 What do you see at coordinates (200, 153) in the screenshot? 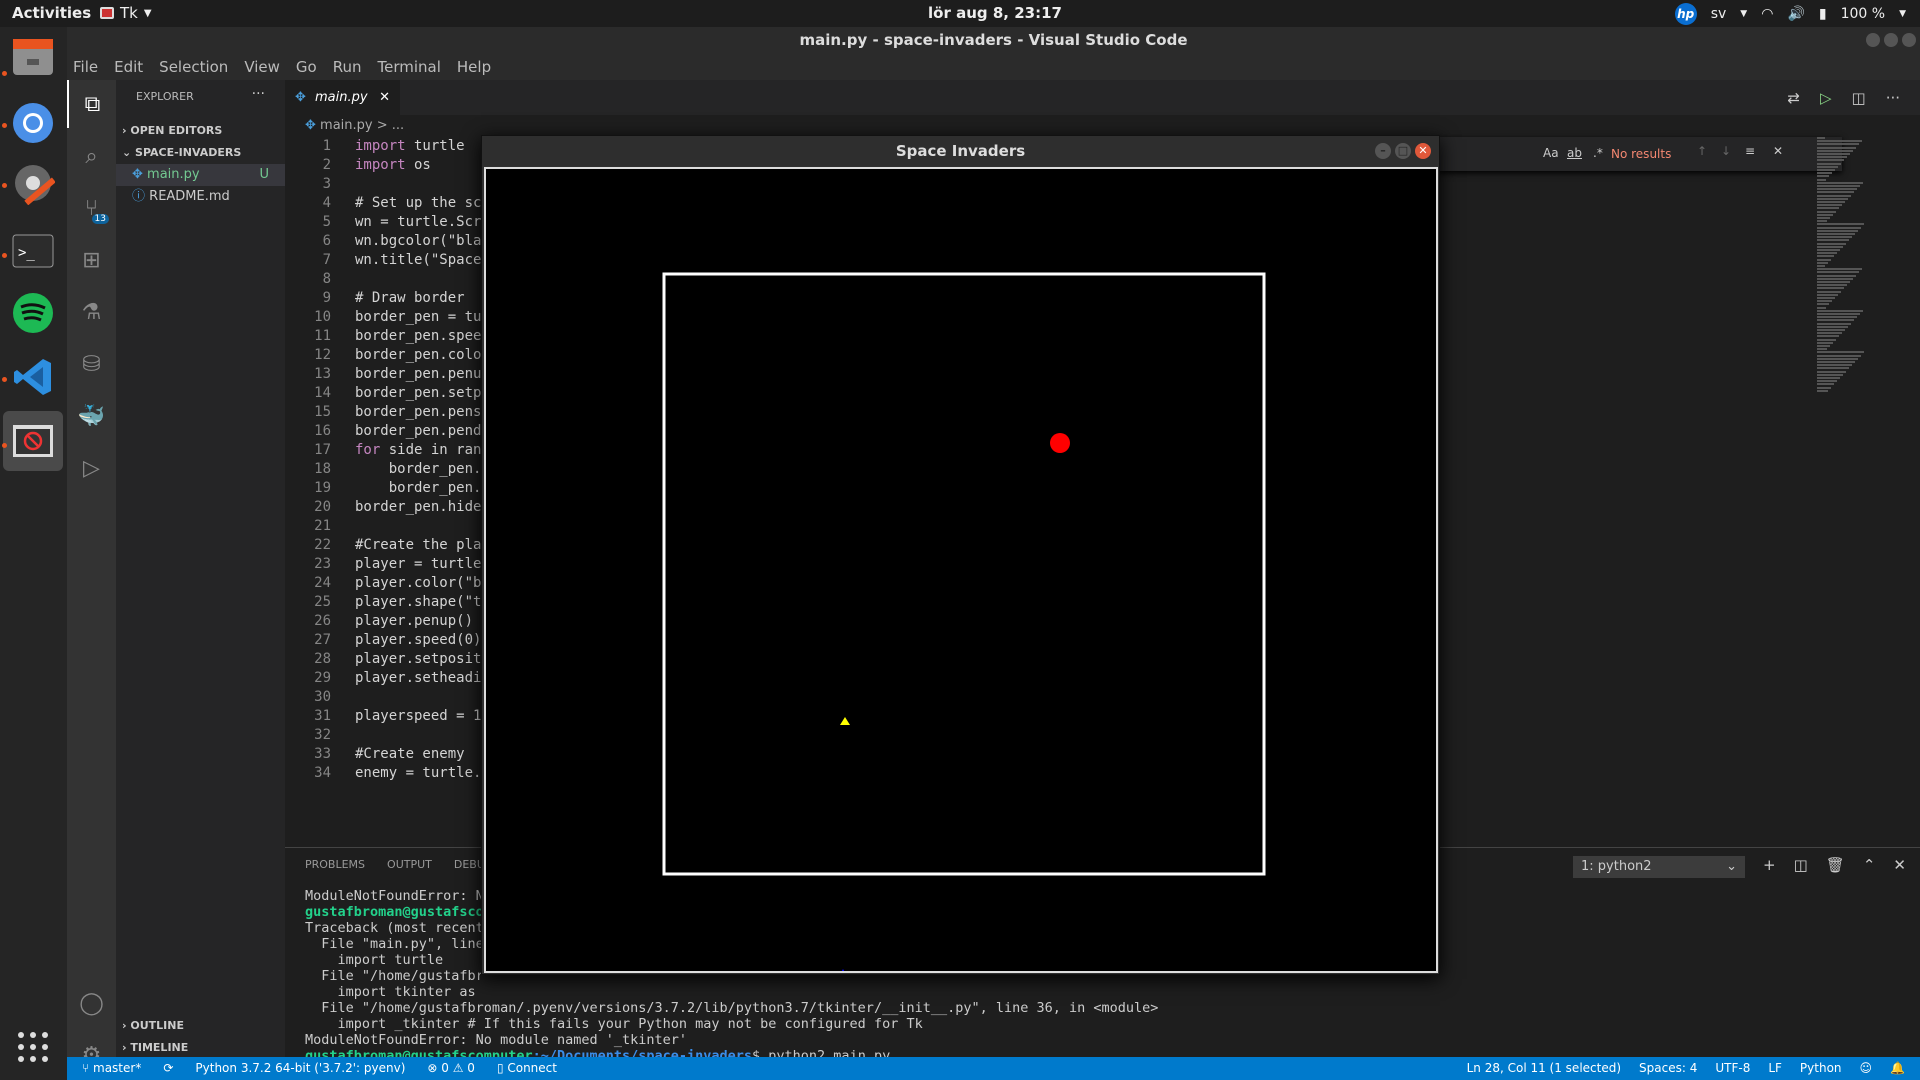
I see `project-section: ⌄ SPACE-INVADERS` at bounding box center [200, 153].